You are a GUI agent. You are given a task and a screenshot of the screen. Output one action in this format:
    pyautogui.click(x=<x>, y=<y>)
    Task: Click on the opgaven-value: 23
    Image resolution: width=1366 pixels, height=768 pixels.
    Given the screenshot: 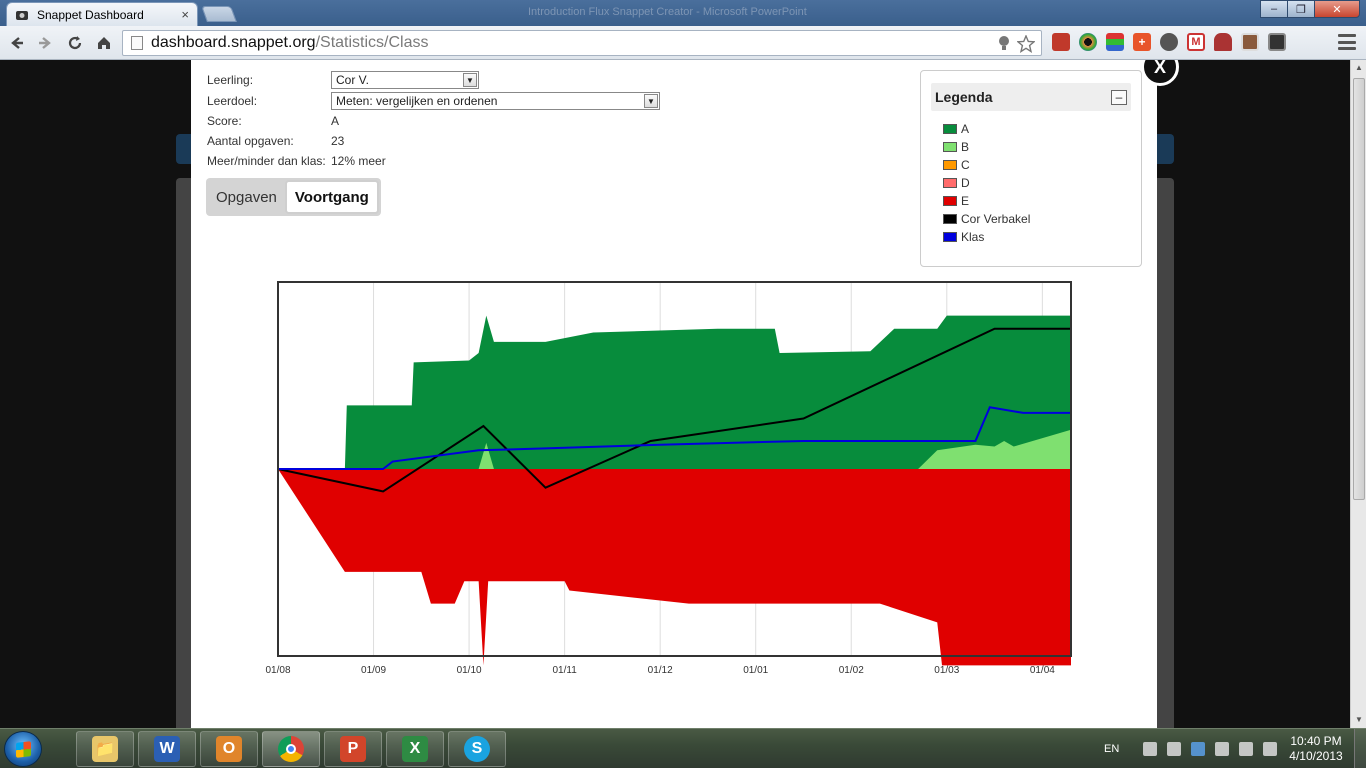 What is the action you would take?
    pyautogui.click(x=338, y=141)
    